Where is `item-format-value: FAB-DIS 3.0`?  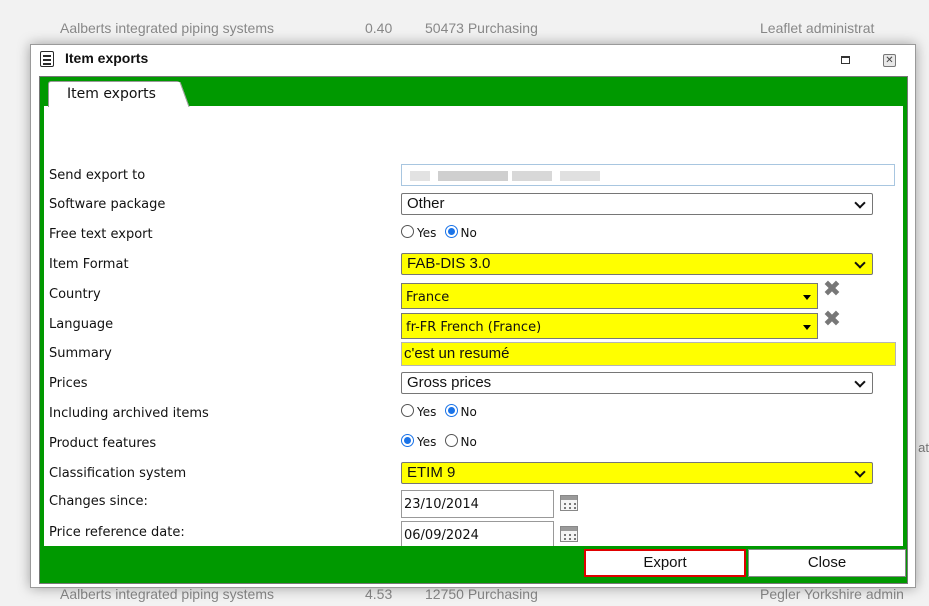 item-format-value: FAB-DIS 3.0 is located at coordinates (449, 263).